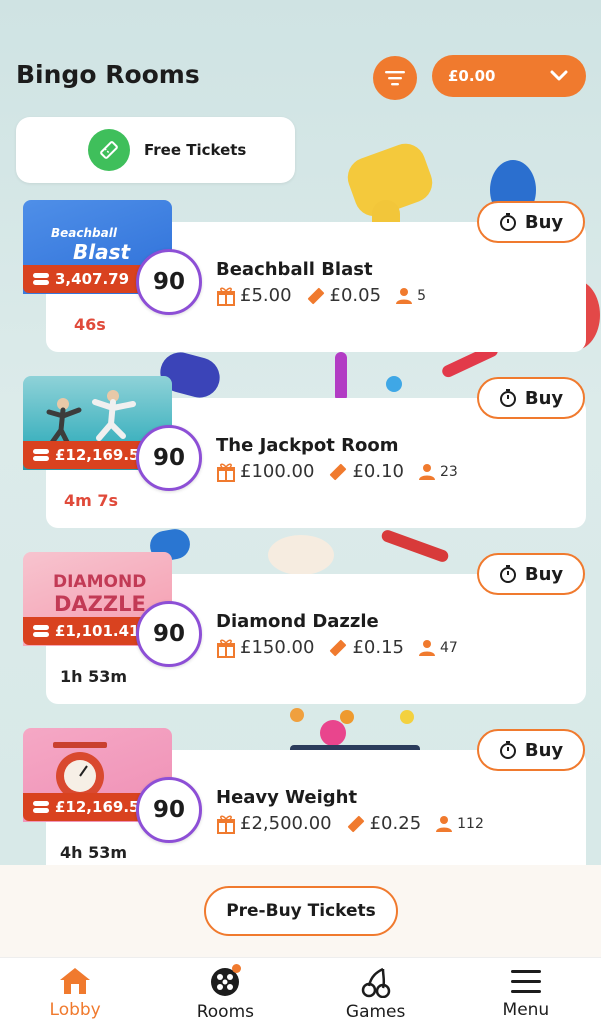 This screenshot has width=601, height=1024. I want to click on prize-value: £5.00, so click(266, 295).